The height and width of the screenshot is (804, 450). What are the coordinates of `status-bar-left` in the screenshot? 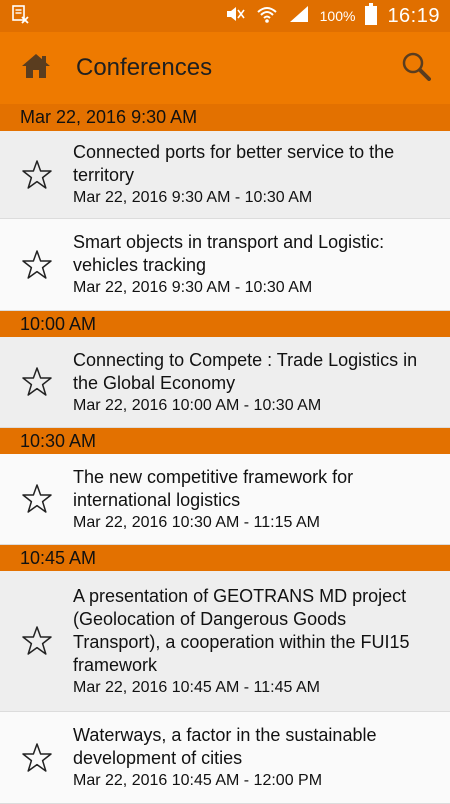 It's located at (20, 16).